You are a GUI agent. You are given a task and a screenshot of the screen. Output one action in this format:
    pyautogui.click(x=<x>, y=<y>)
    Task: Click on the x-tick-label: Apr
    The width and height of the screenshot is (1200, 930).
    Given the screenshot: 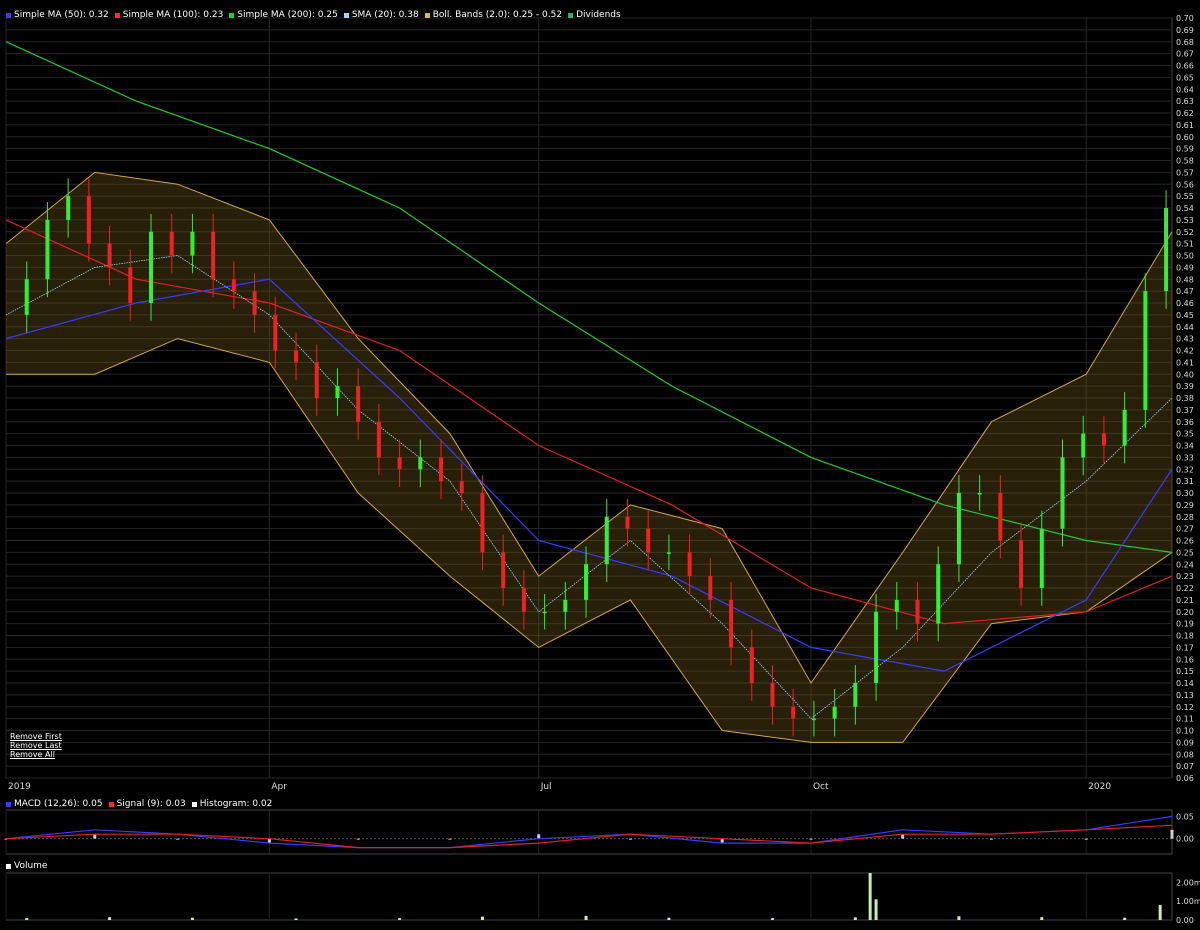 What is the action you would take?
    pyautogui.click(x=279, y=787)
    